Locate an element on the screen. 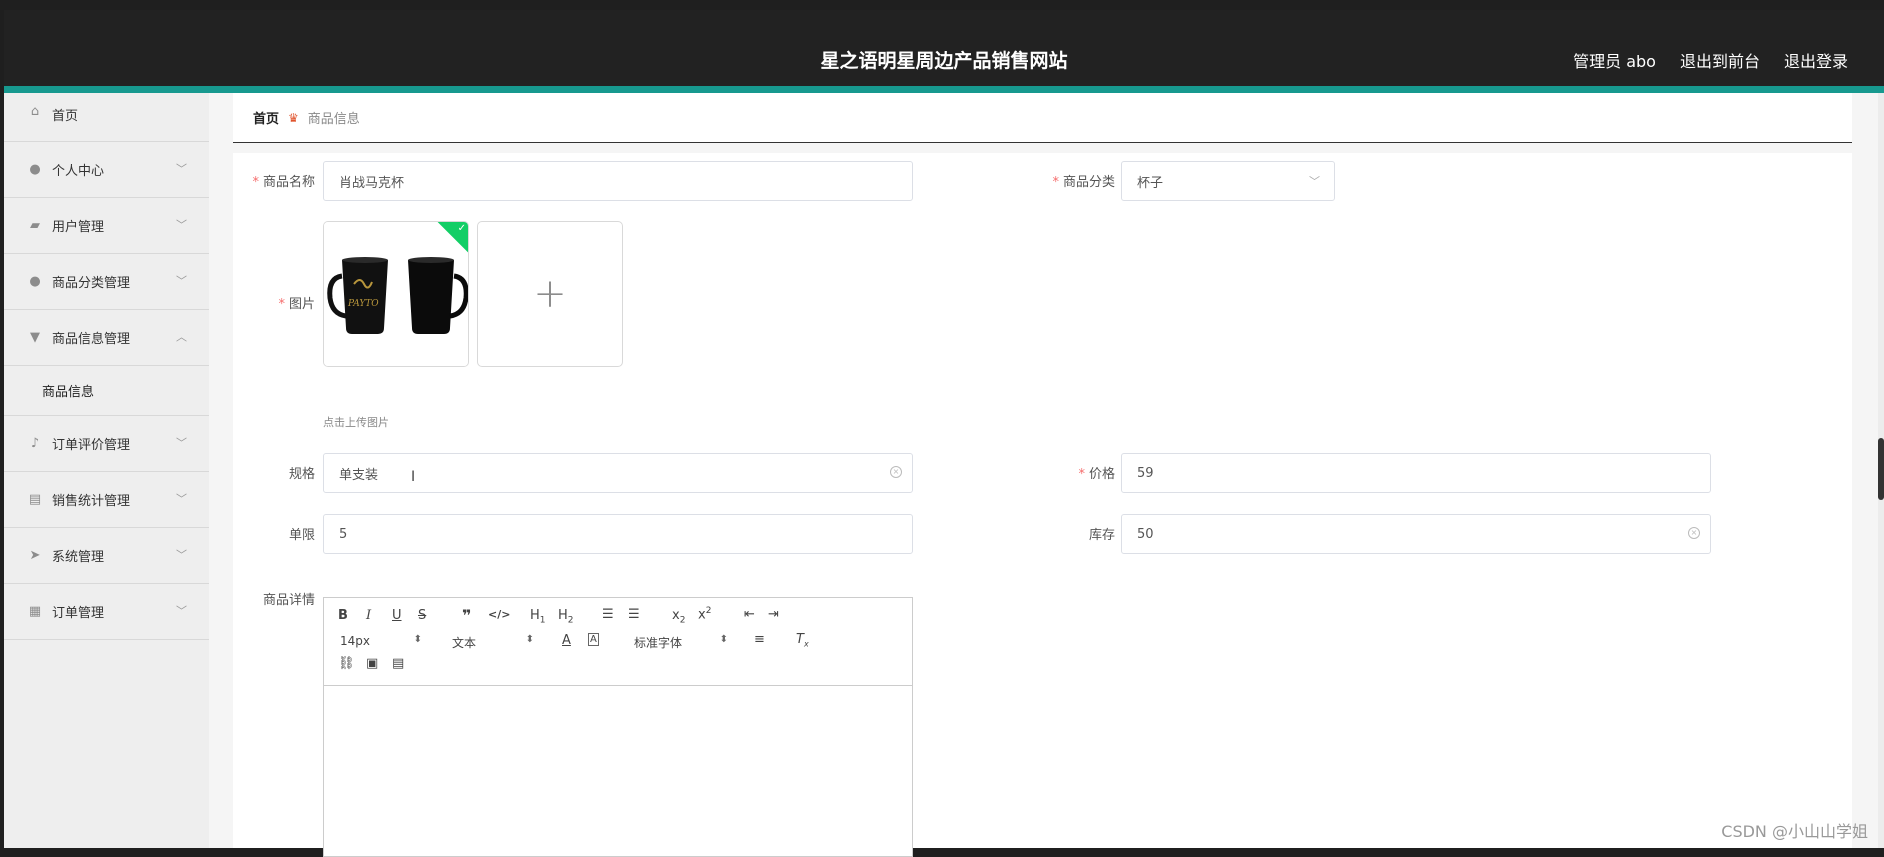 The width and height of the screenshot is (1884, 857). sidebar-item-label: 订单管理 is located at coordinates (78, 613).